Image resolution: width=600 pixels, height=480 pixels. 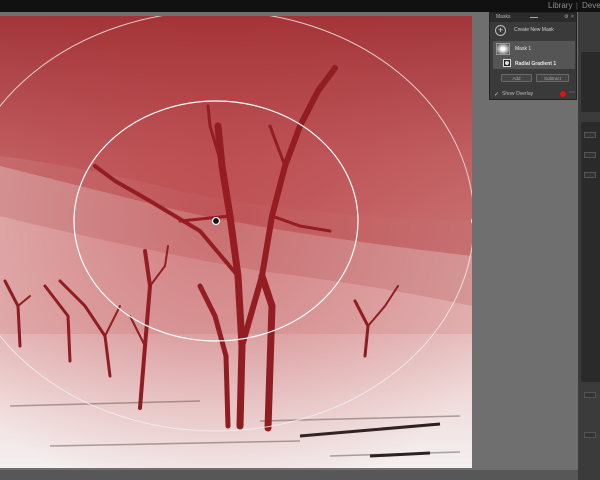 I want to click on add-mask-button: Add, so click(x=516, y=78).